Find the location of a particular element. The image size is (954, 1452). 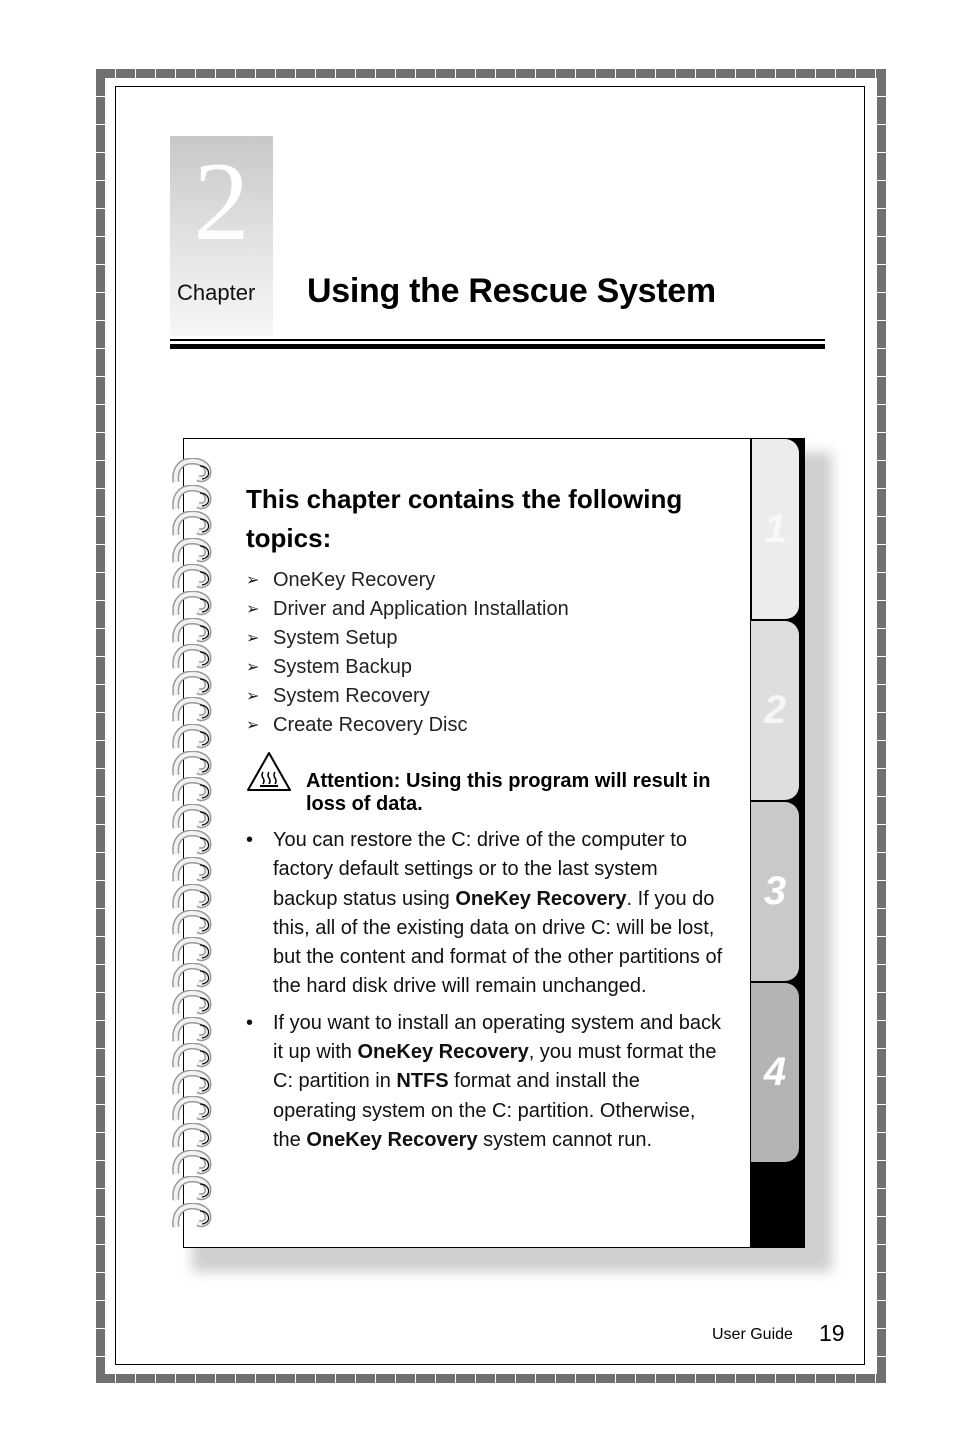

topic-label: OneKey Recovery is located at coordinates (354, 580).